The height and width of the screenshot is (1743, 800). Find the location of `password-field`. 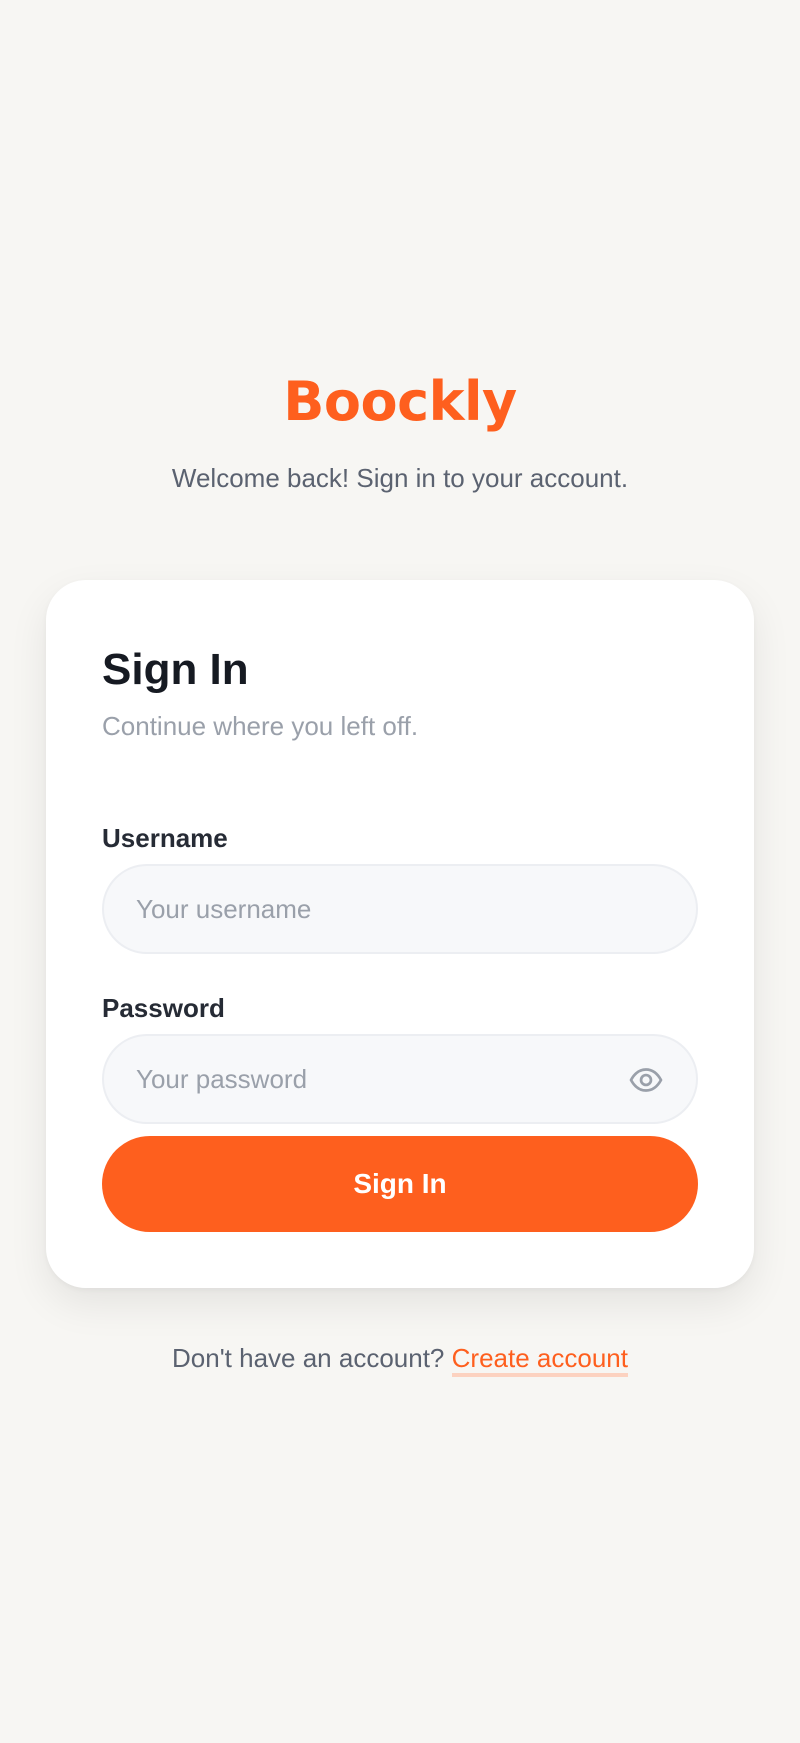

password-field is located at coordinates (400, 1079).